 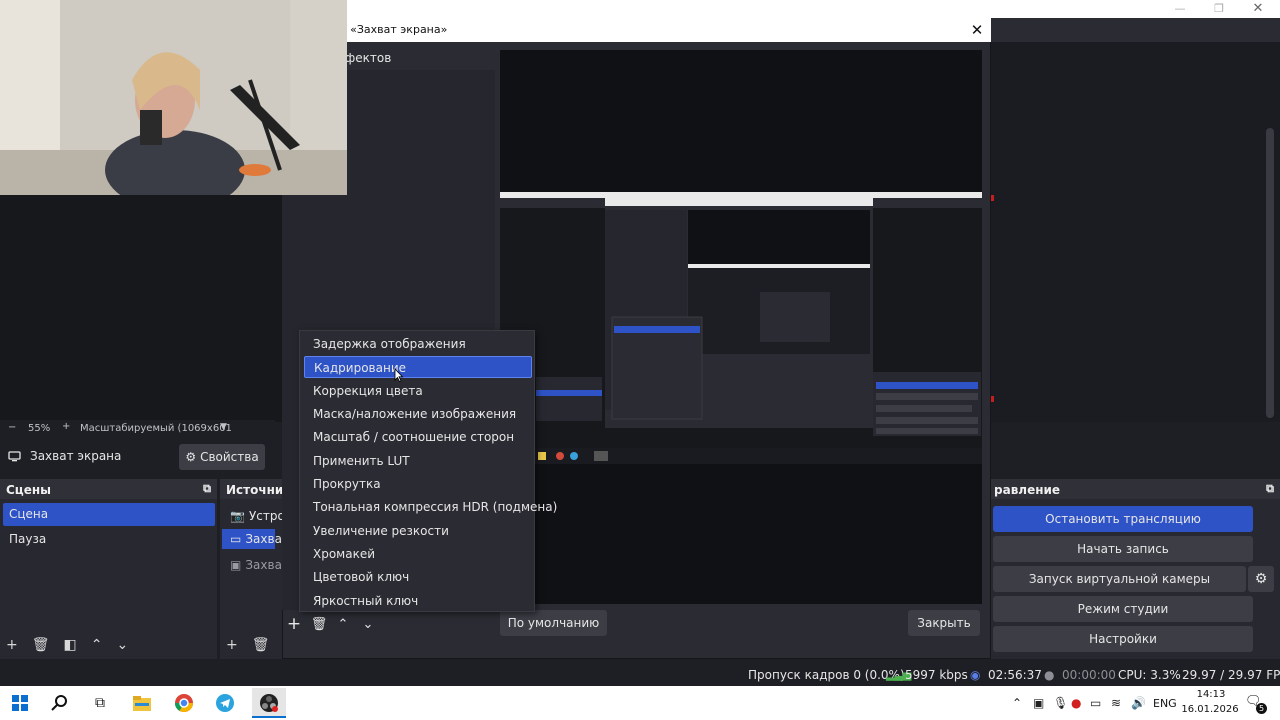 I want to click on stream-time: 02:56:37, so click(x=1015, y=675).